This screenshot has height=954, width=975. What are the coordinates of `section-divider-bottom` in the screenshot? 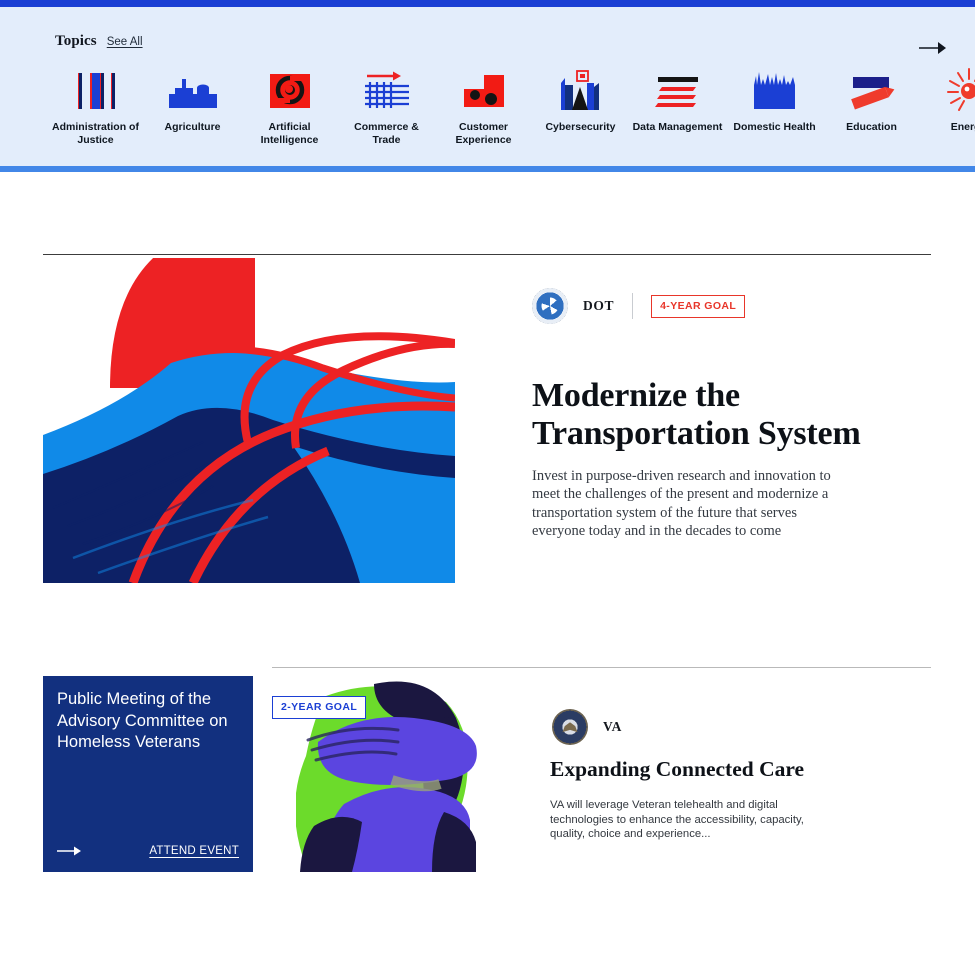 It's located at (601, 667).